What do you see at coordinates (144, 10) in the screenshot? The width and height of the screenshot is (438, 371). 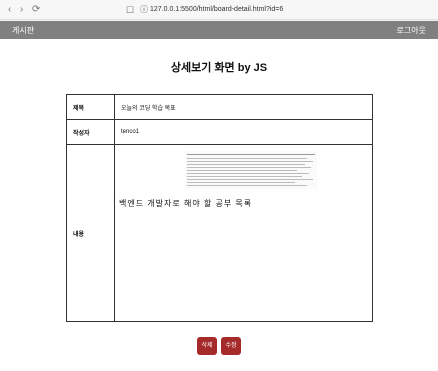 I see `site-info-icon: ⓘ` at bounding box center [144, 10].